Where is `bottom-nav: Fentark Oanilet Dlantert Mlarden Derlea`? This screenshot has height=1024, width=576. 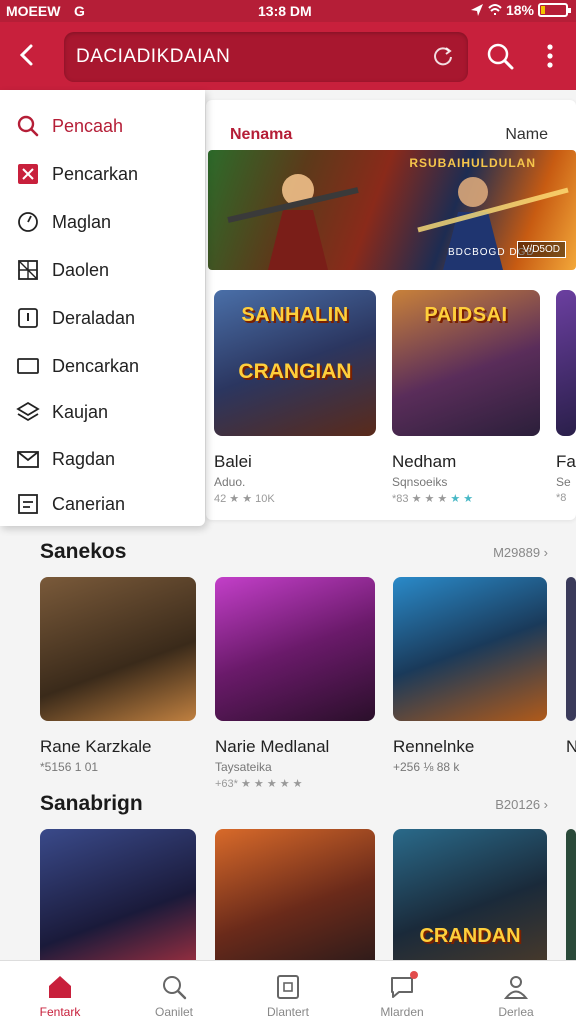
bottom-nav: Fentark Oanilet Dlantert Mlarden Derlea is located at coordinates (288, 992).